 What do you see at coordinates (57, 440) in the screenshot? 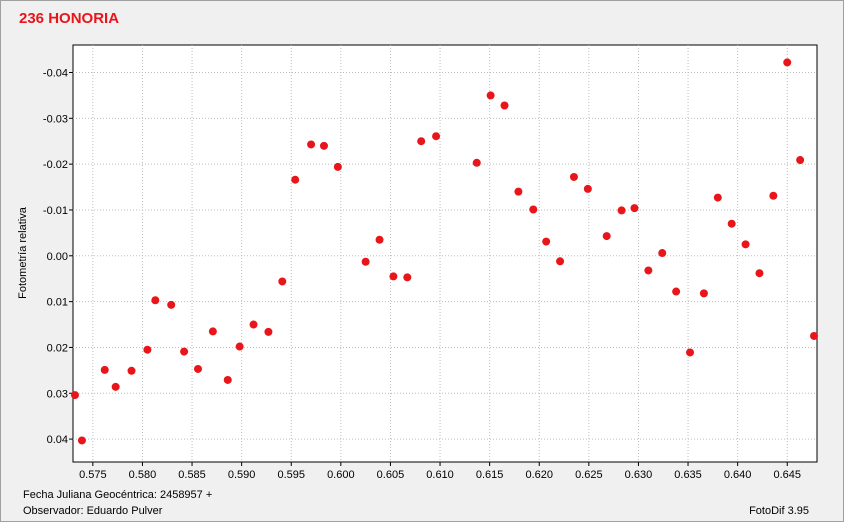
I see `y-tick-label: 0.04` at bounding box center [57, 440].